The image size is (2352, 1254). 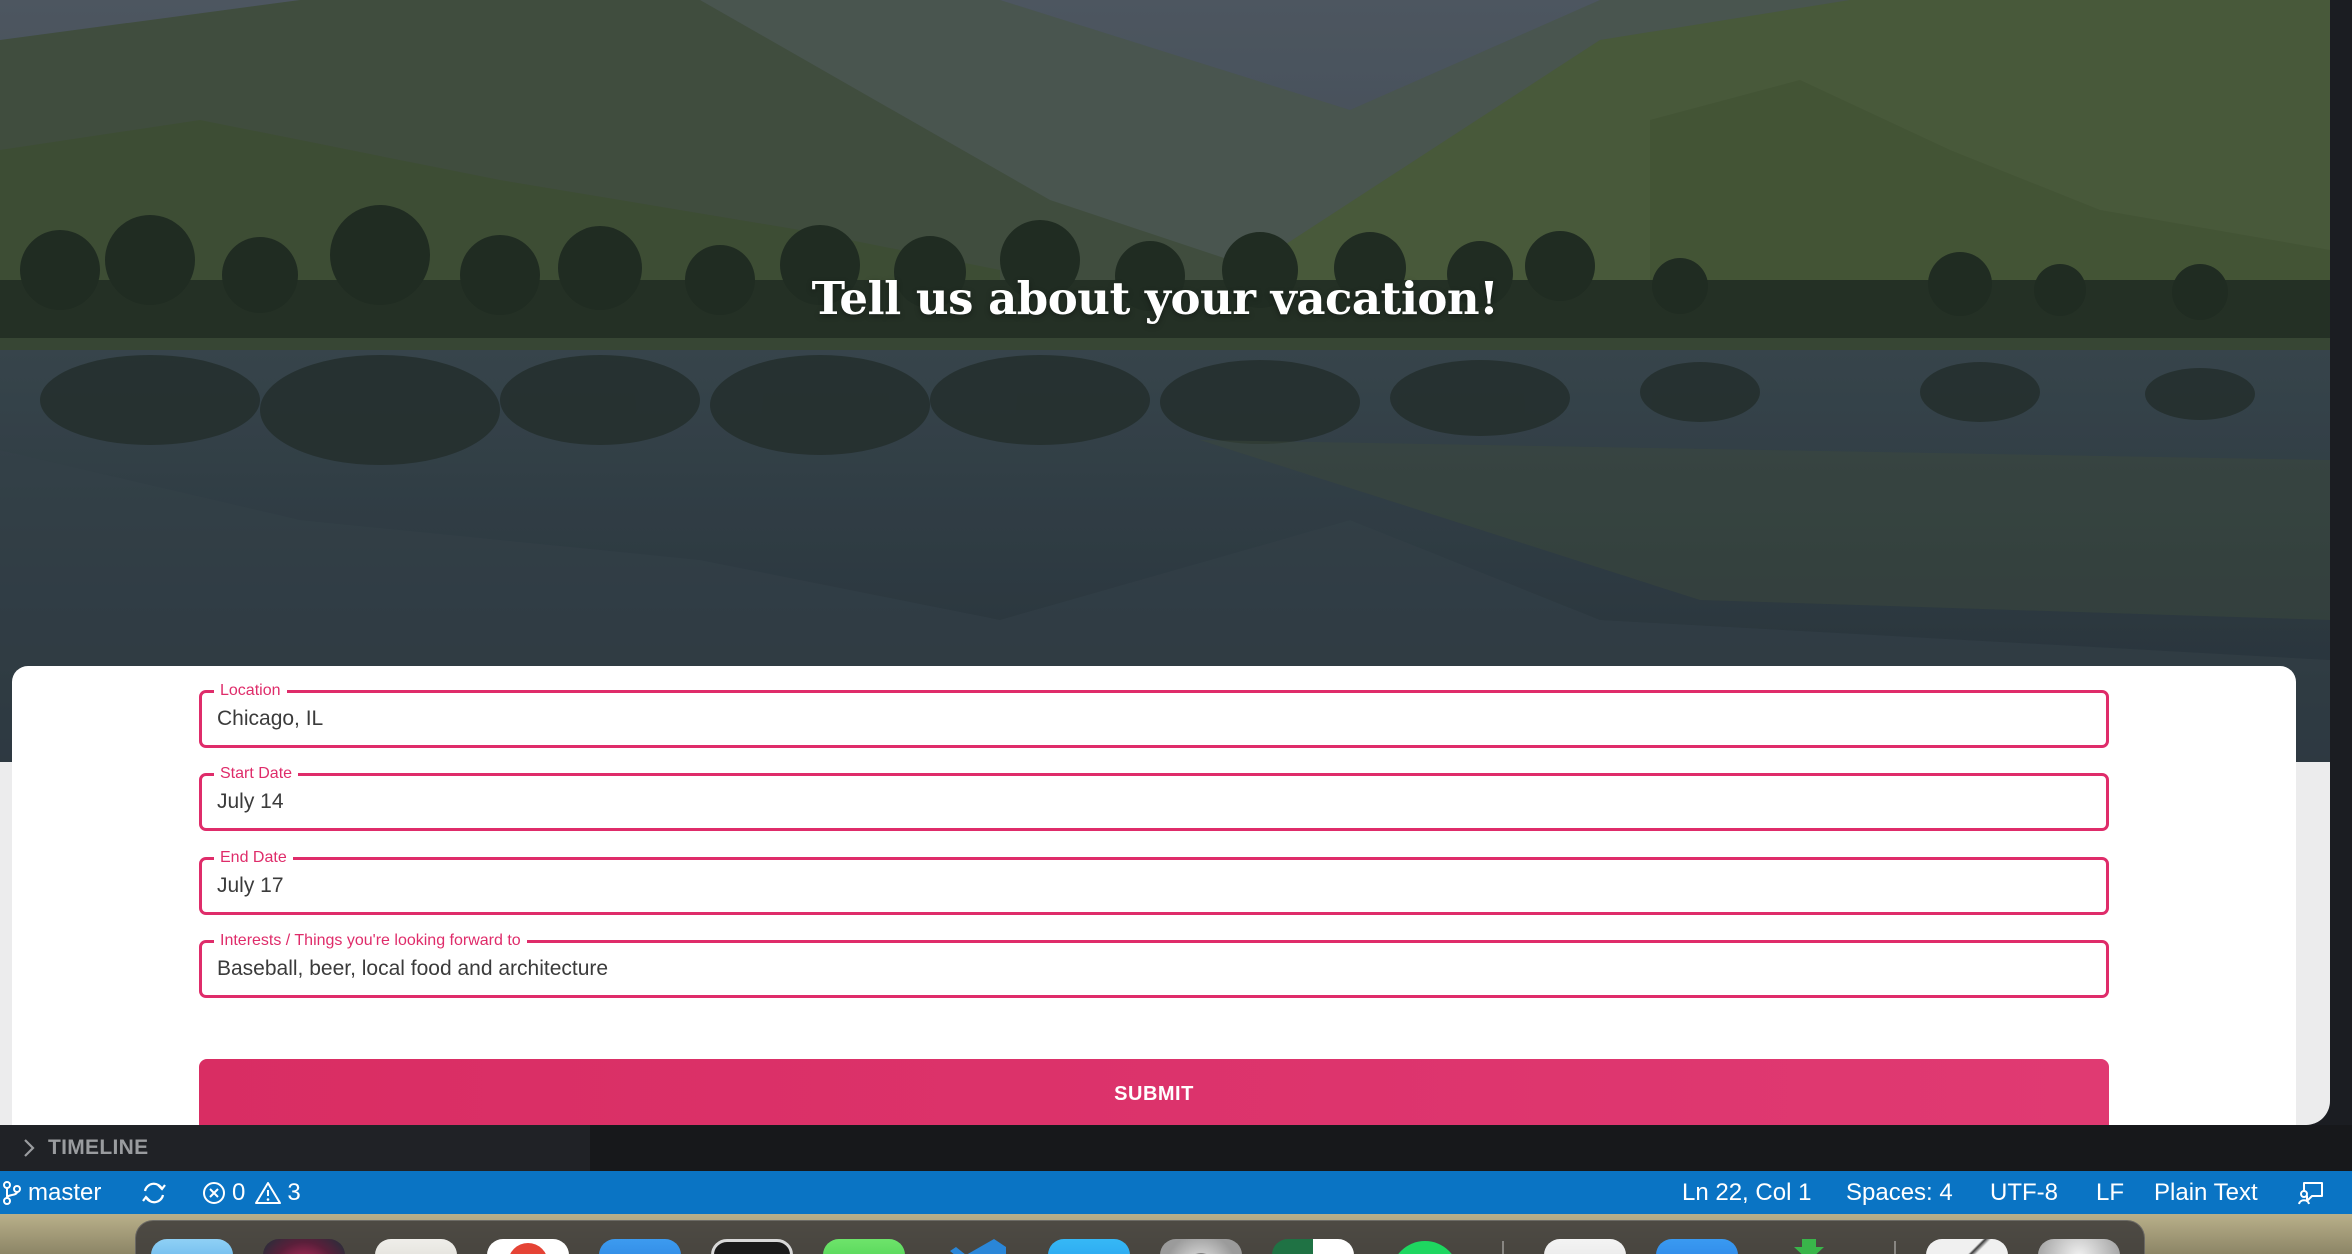 I want to click on feedback-icon, so click(x=2310, y=1192).